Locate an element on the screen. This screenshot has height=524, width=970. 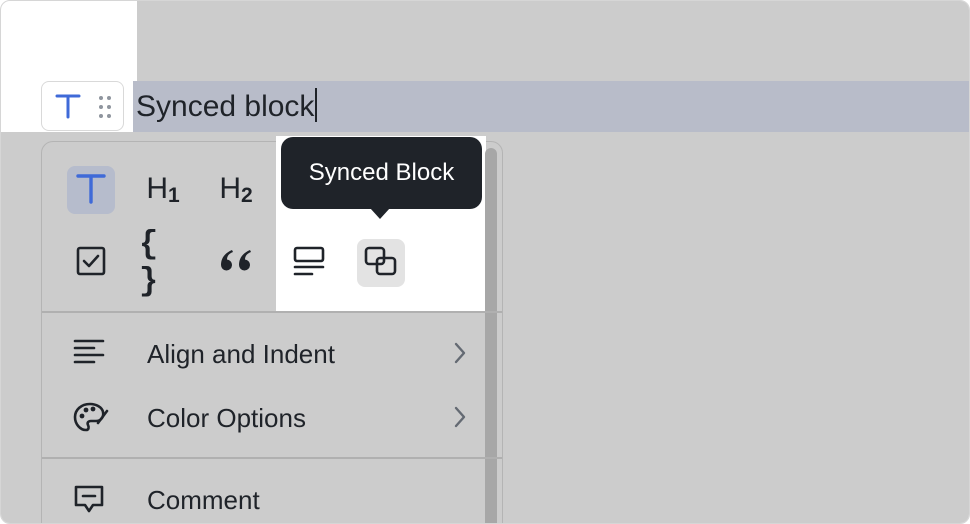
tooltip-arrow is located at coordinates (380, 213).